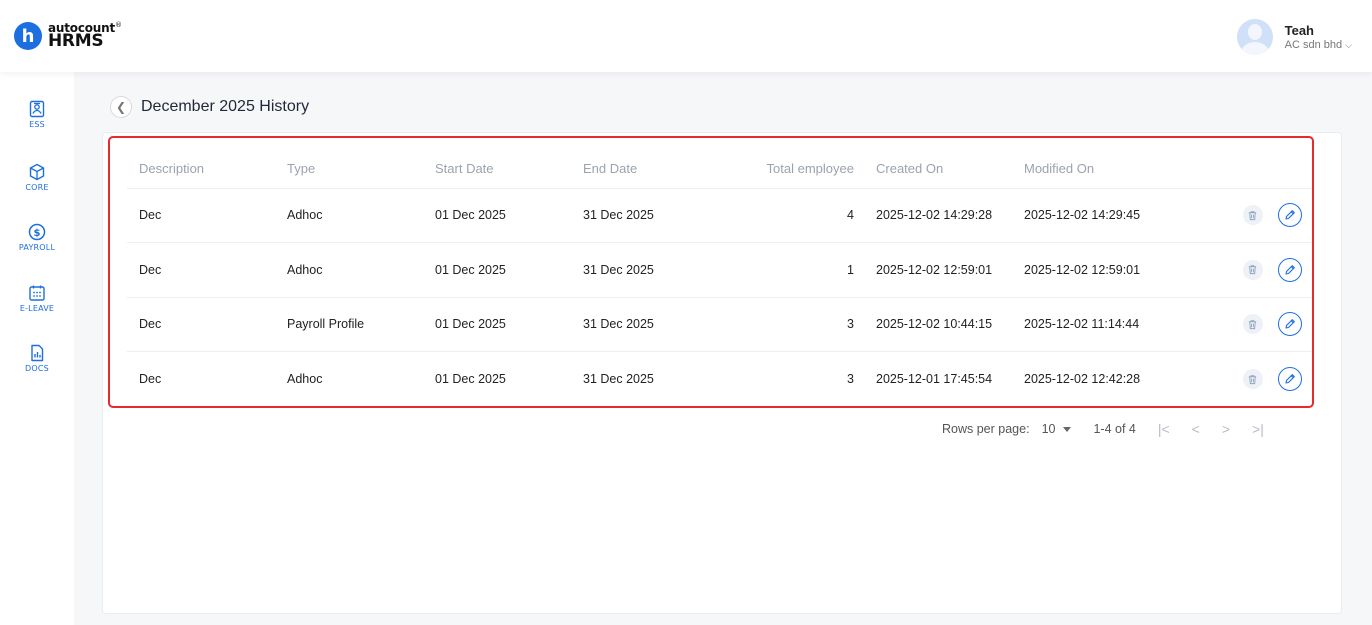 This screenshot has width=1372, height=625. I want to click on docs-icon, so click(37, 353).